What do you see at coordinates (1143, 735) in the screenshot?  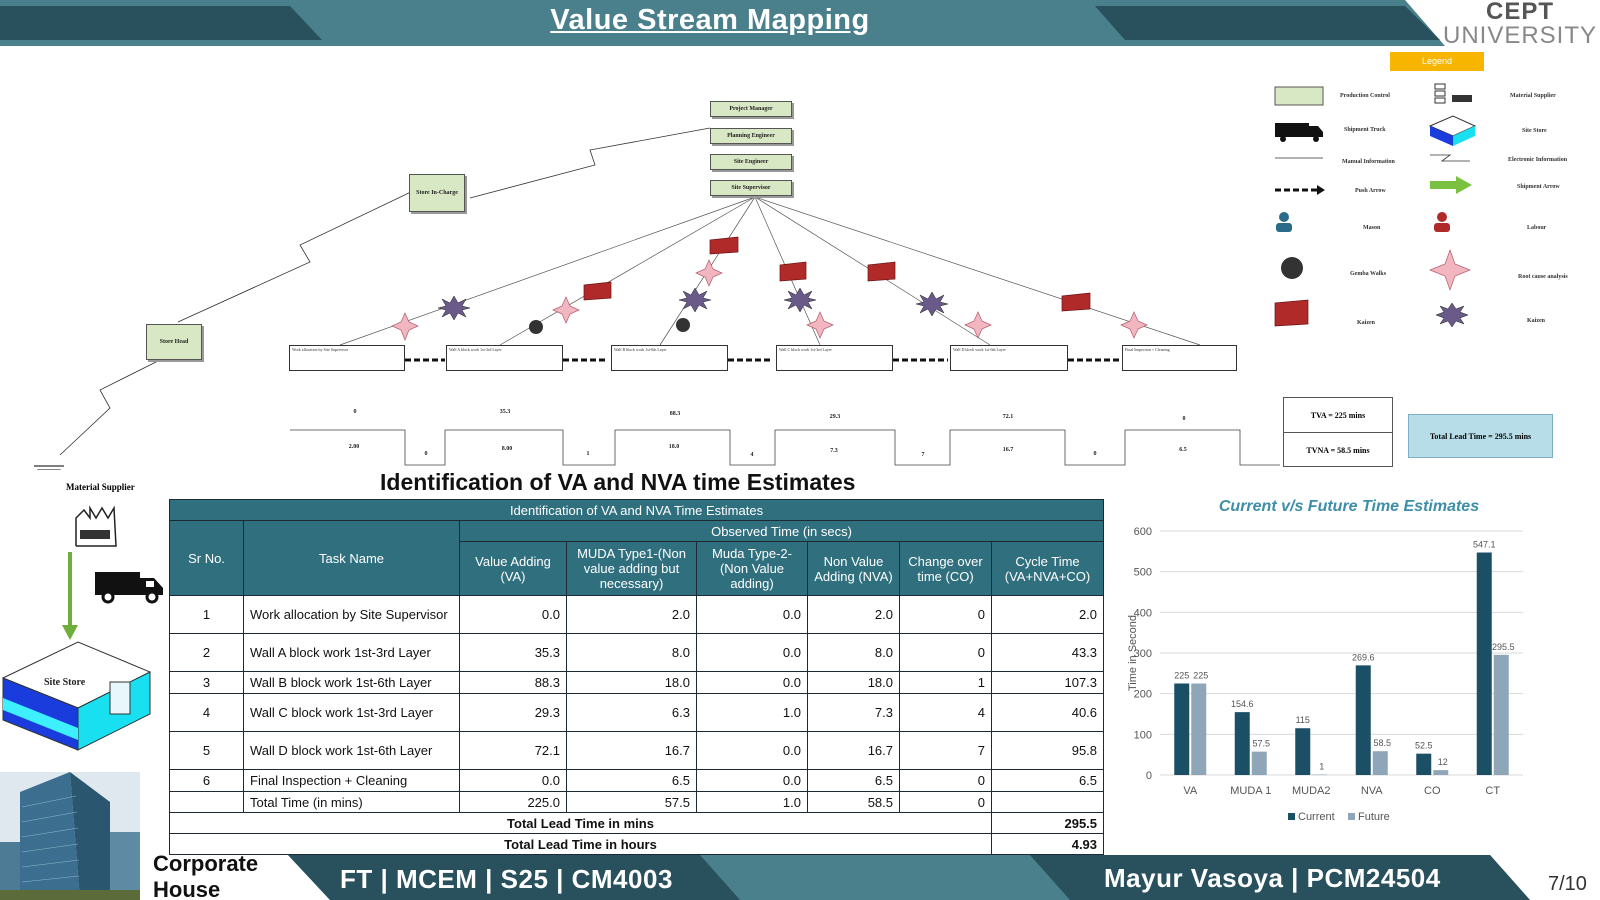 I see `y-tick-label: 100` at bounding box center [1143, 735].